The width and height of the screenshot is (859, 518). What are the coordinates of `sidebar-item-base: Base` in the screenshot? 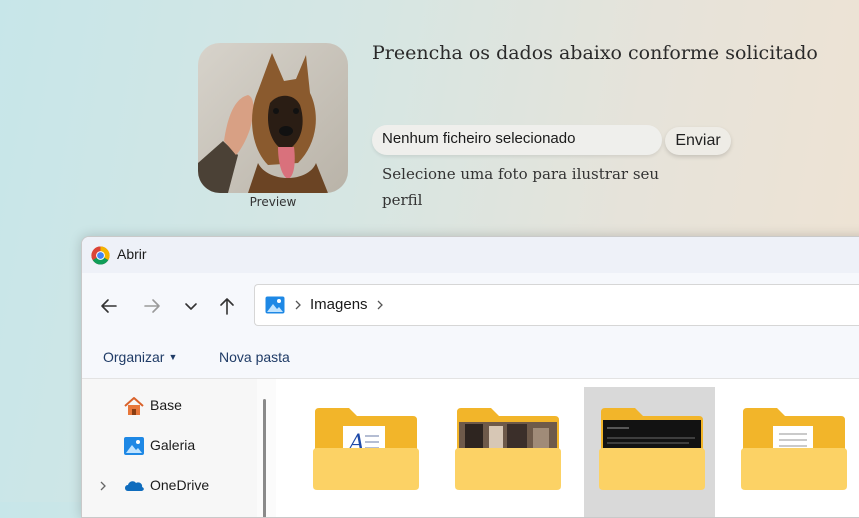 It's located at (169, 406).